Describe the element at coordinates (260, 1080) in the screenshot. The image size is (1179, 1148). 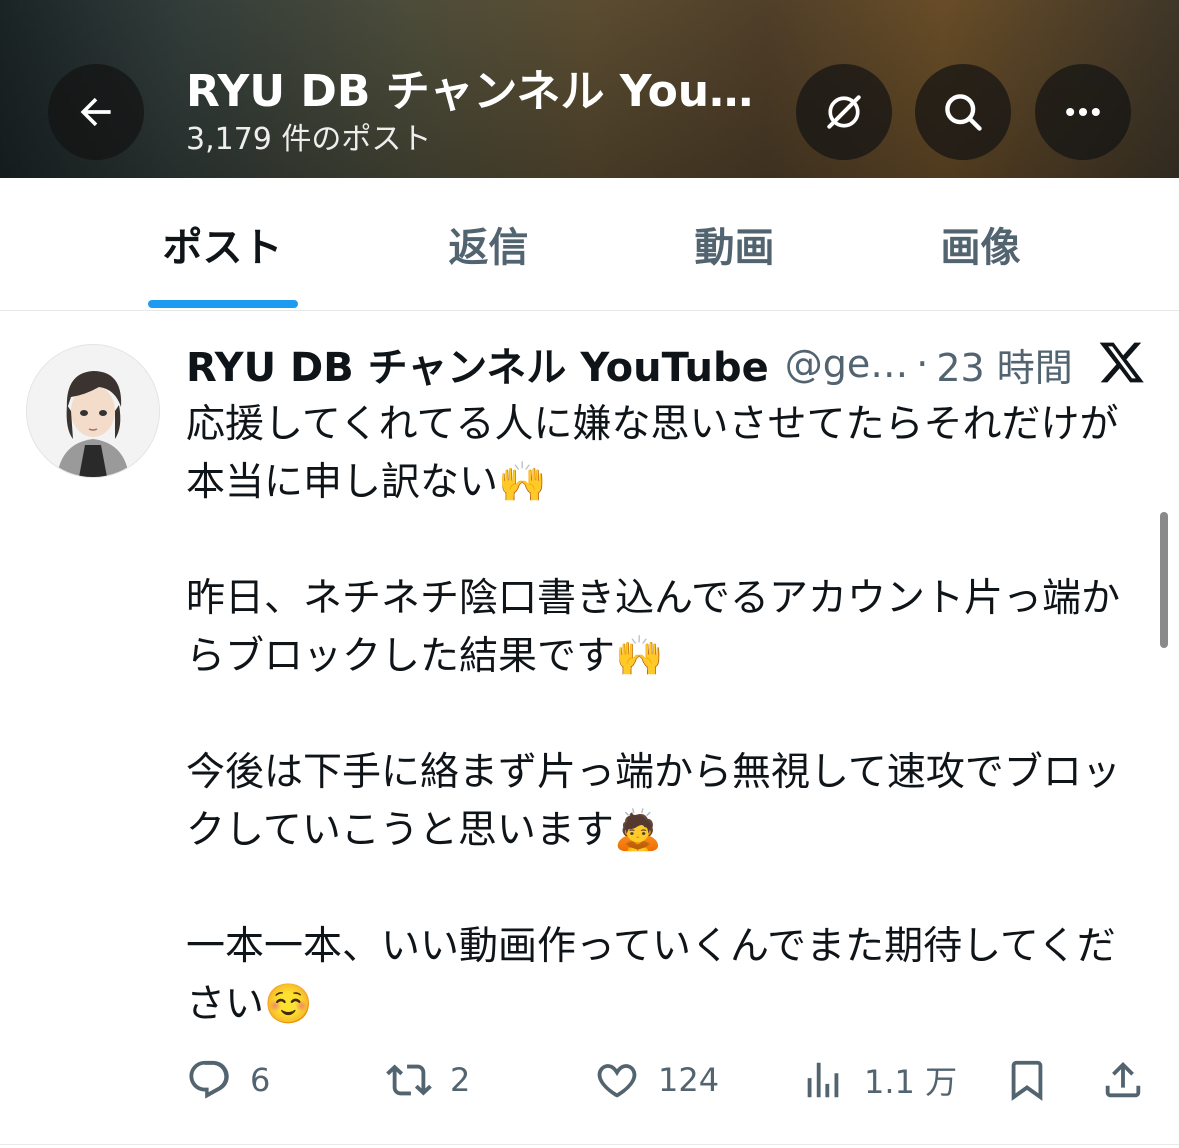
I see `reply-count: 6` at that location.